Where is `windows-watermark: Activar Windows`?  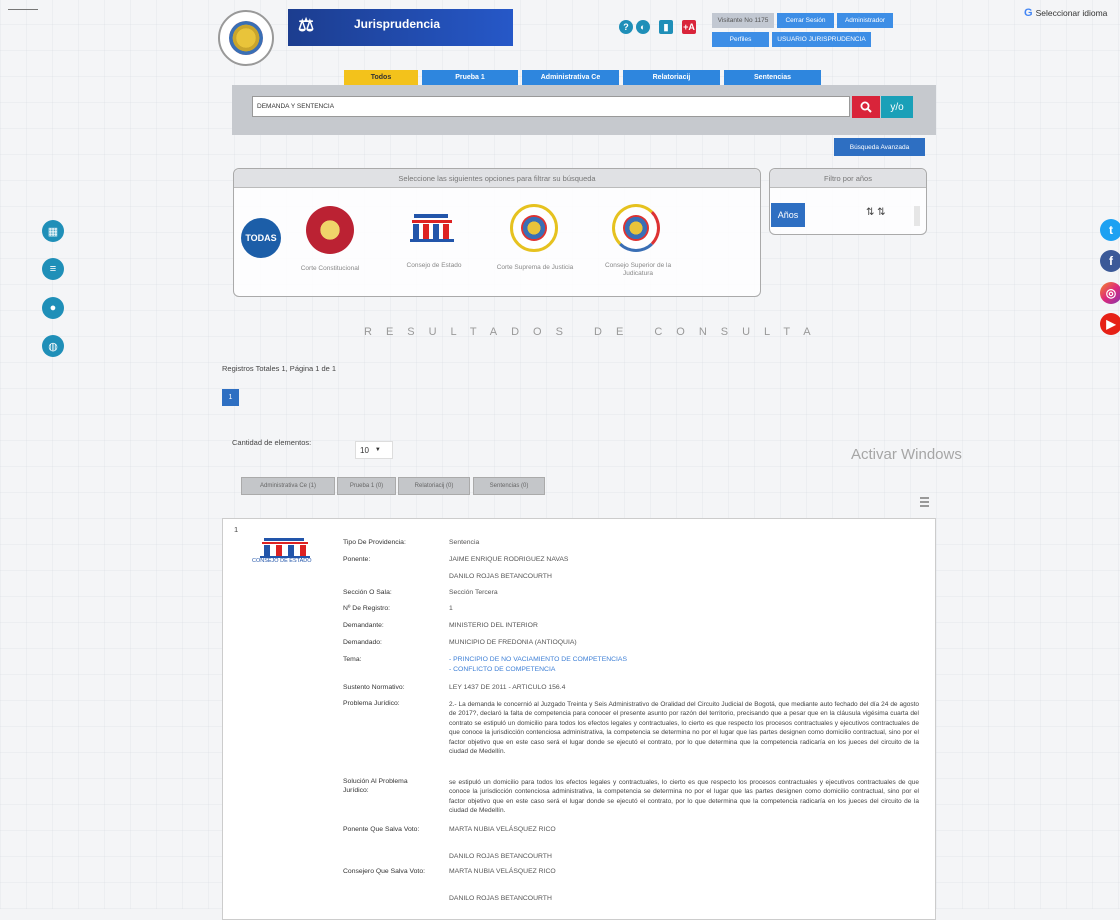
windows-watermark: Activar Windows is located at coordinates (906, 454).